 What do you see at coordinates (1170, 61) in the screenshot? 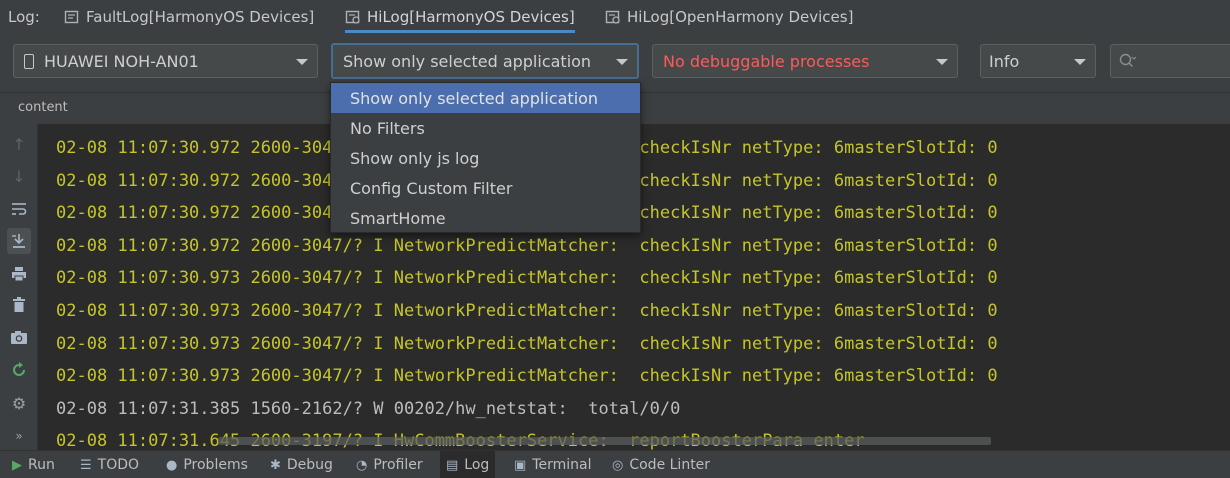
I see `search-input` at bounding box center [1170, 61].